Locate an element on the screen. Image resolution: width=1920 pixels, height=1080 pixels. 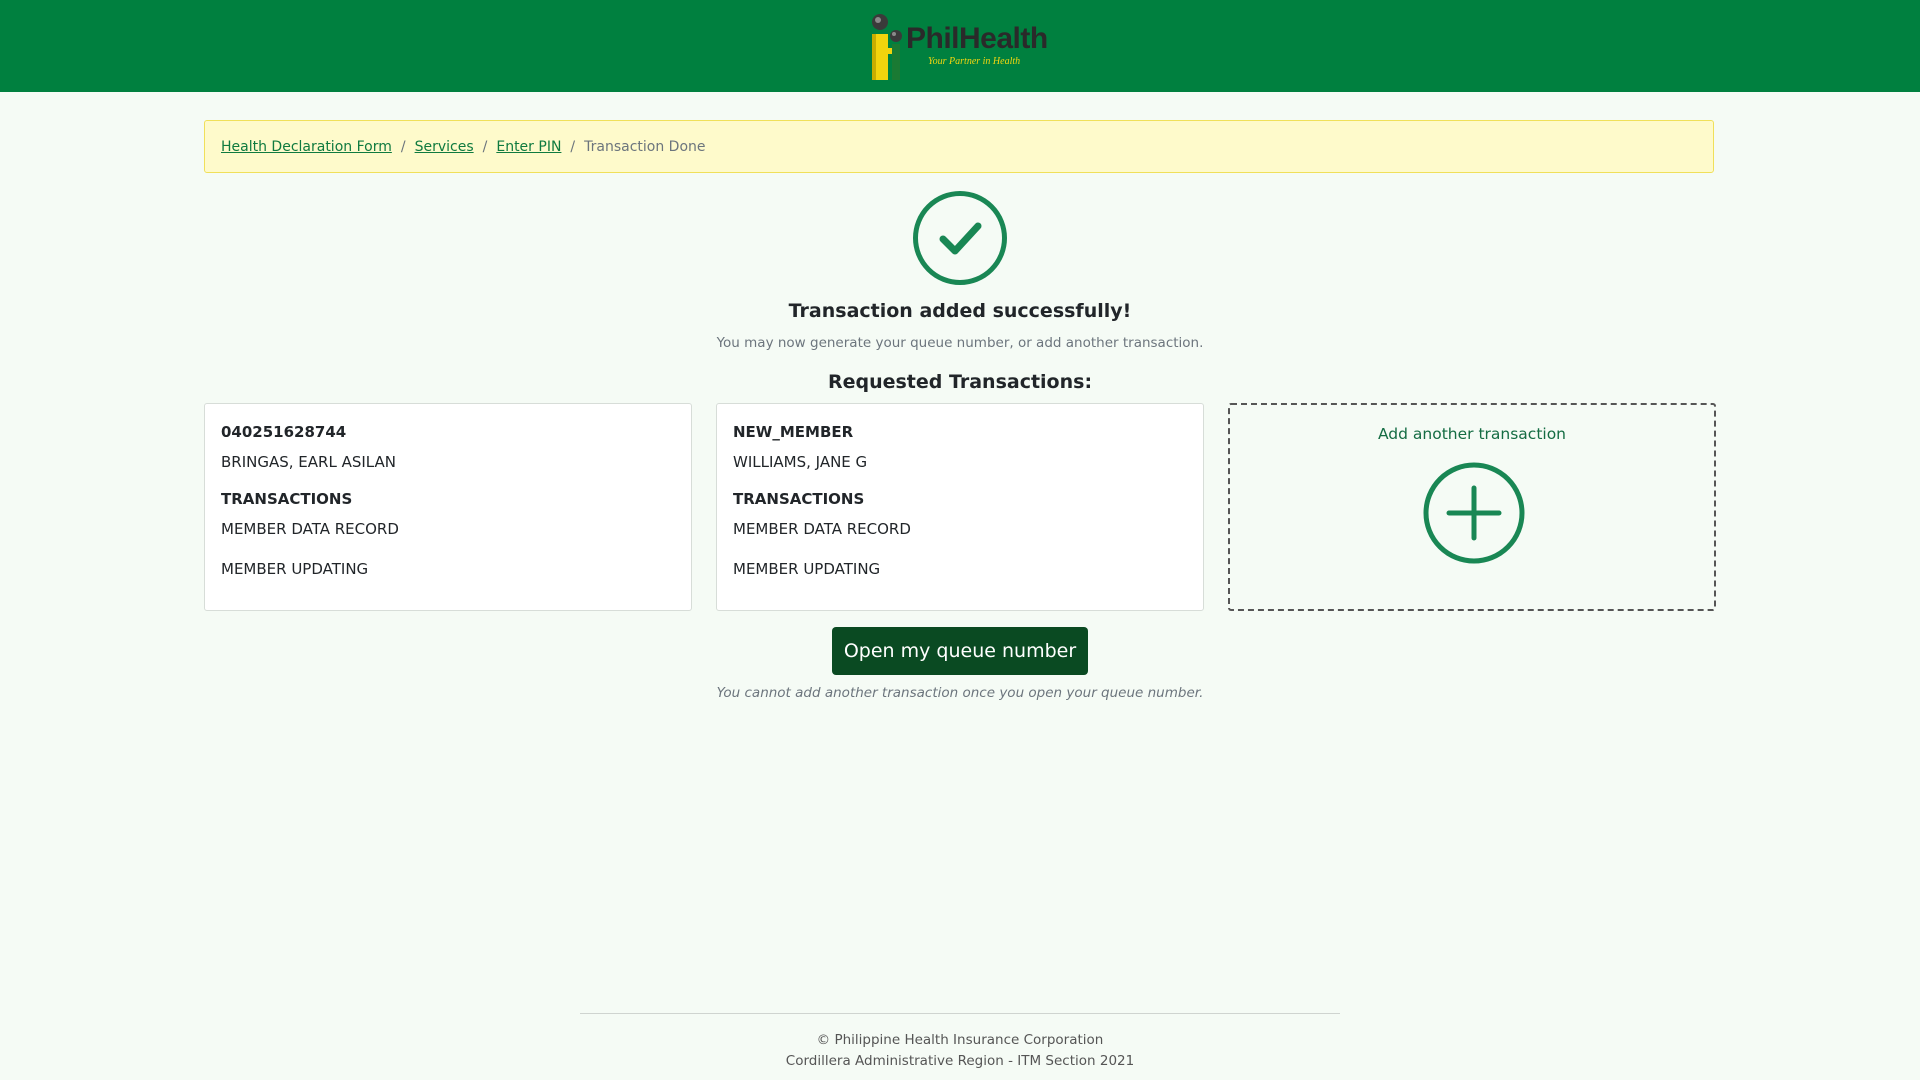
breadcrumb-transaction-done: Transaction Done is located at coordinates (645, 146).